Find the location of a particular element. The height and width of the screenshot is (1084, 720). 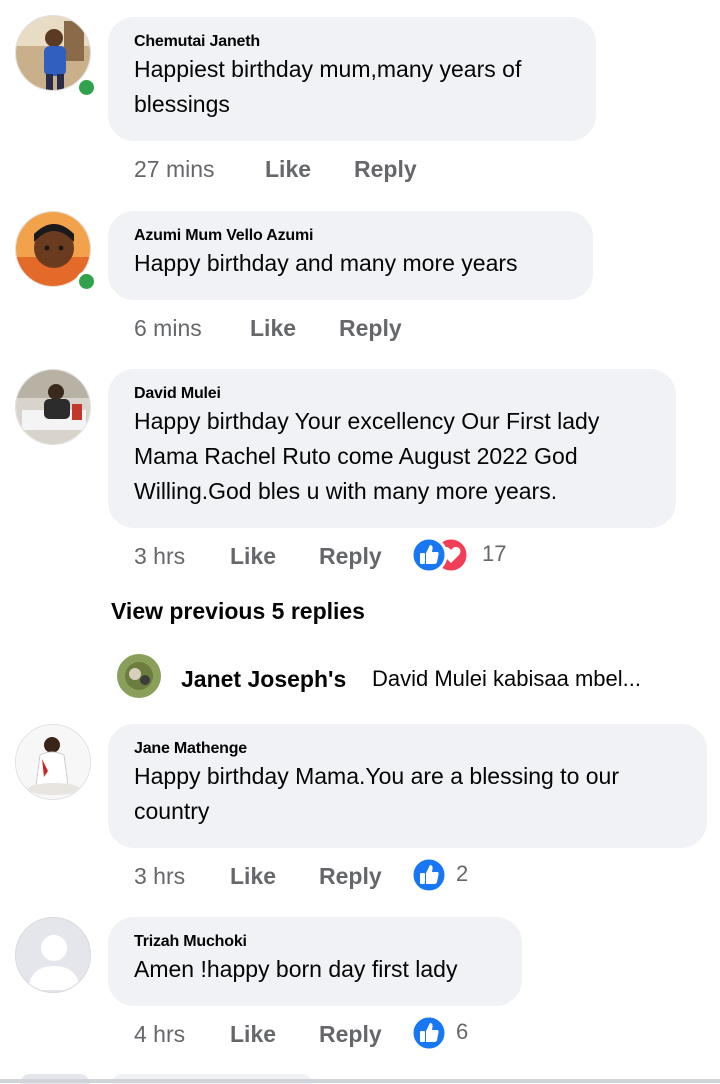

comment-timestamp: 4 hrs is located at coordinates (159, 1034).